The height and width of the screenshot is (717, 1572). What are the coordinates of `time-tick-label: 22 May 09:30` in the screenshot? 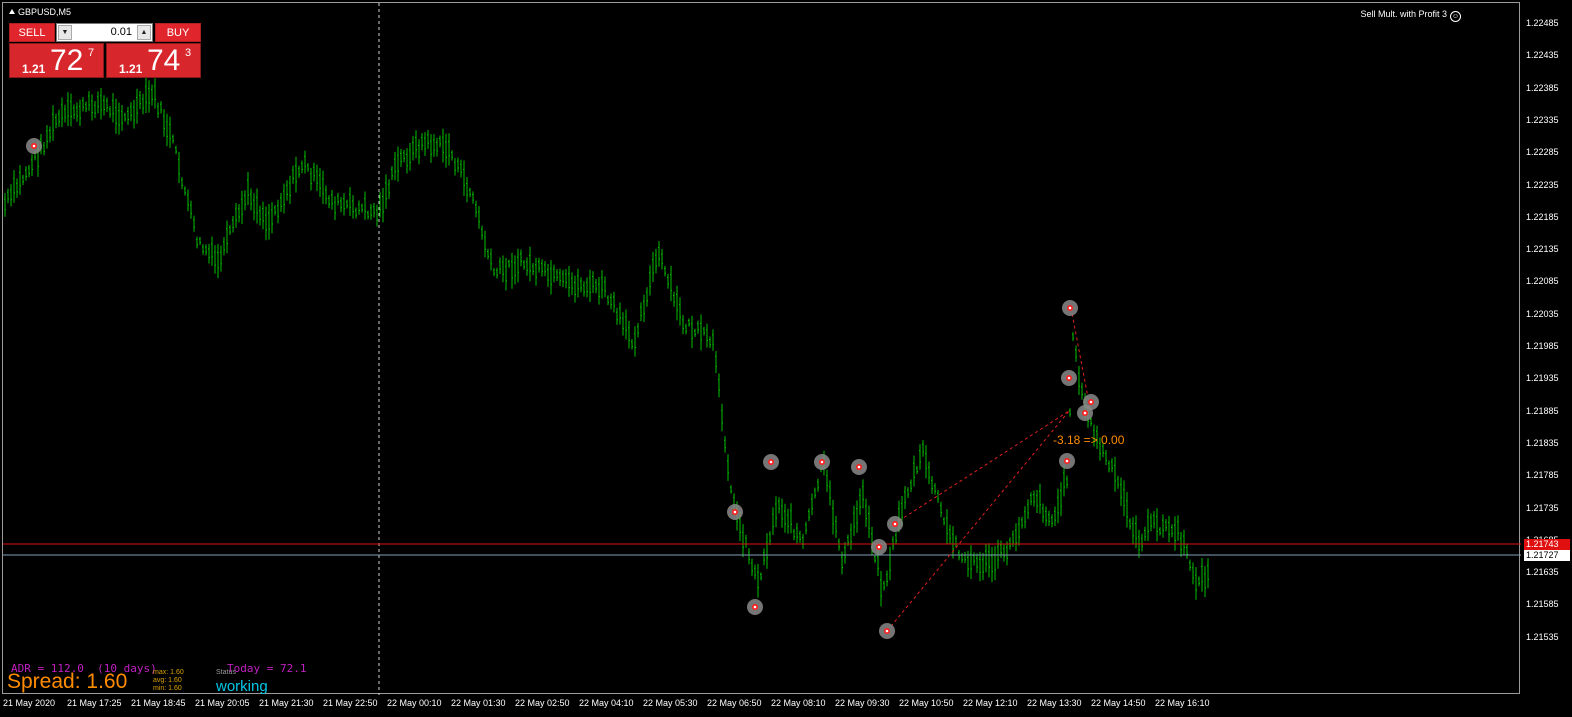 It's located at (862, 703).